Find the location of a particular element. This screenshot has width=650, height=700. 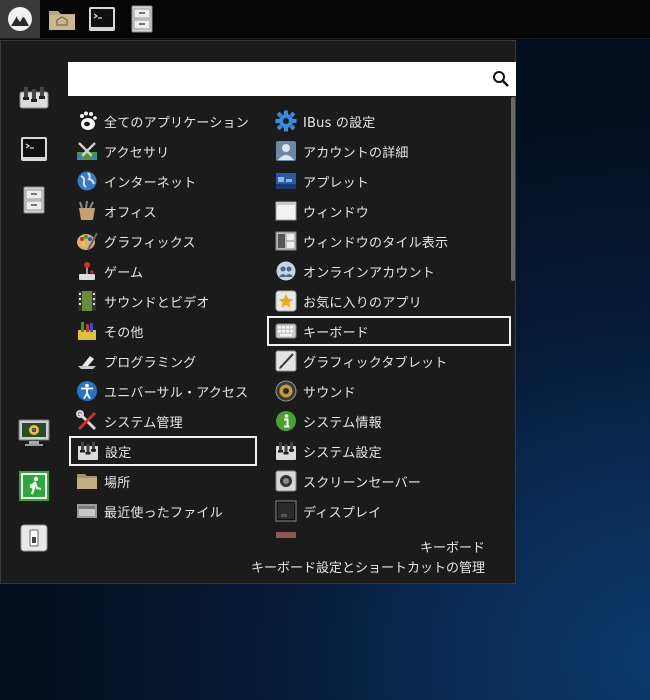

menu-button is located at coordinates (20, 19).